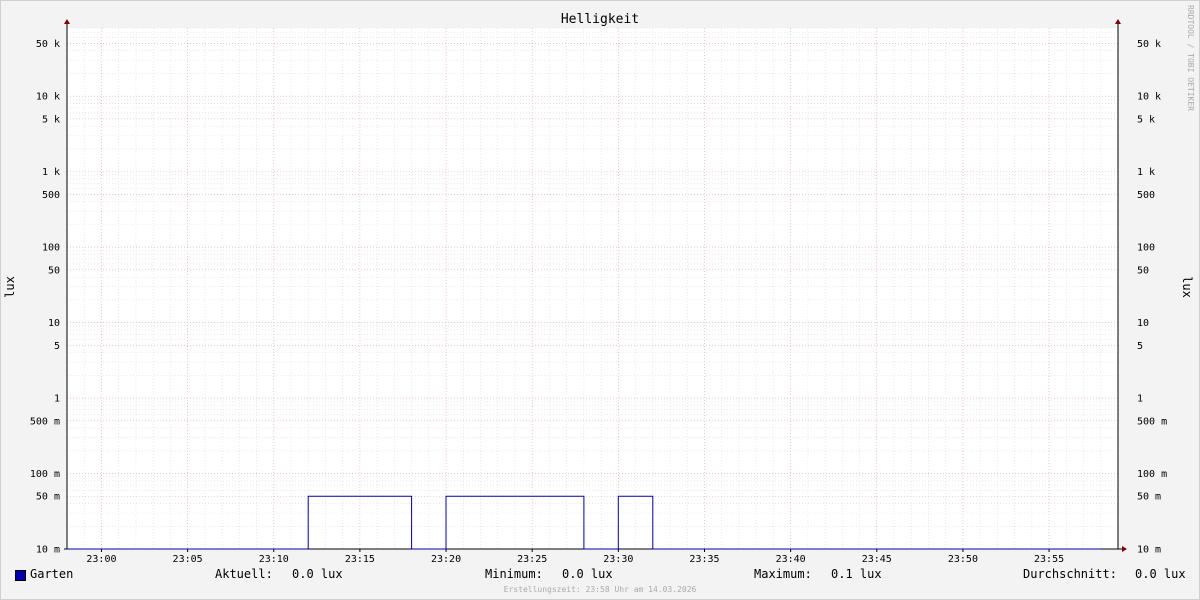 The width and height of the screenshot is (1200, 600). I want to click on legend-series-name: Garten, so click(52, 574).